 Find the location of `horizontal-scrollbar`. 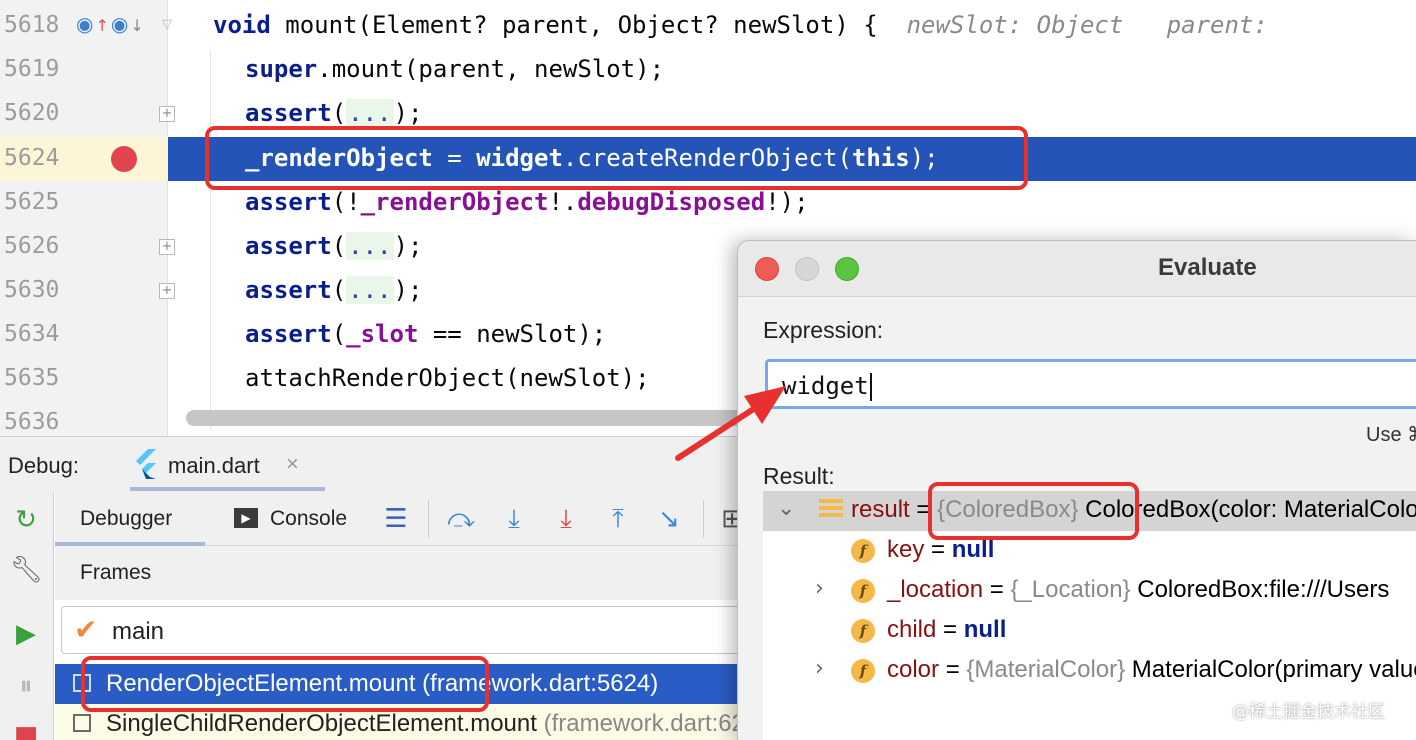

horizontal-scrollbar is located at coordinates (466, 418).